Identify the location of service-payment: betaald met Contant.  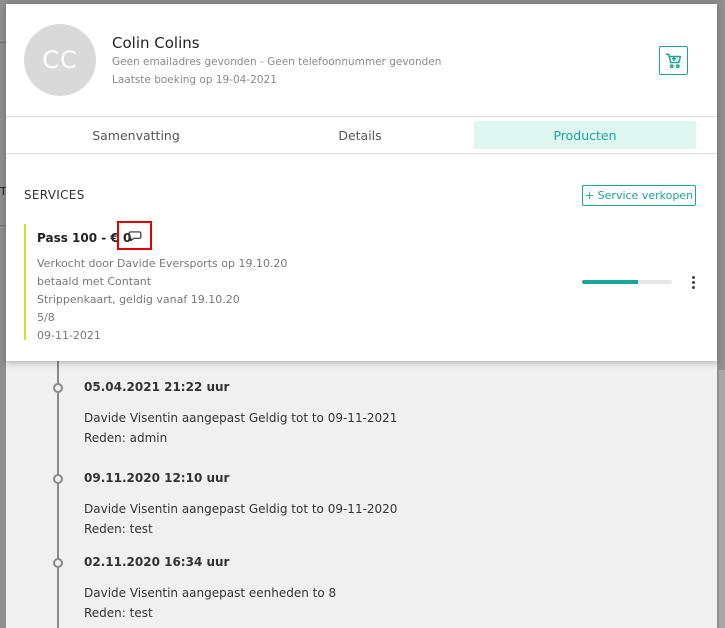
(94, 281).